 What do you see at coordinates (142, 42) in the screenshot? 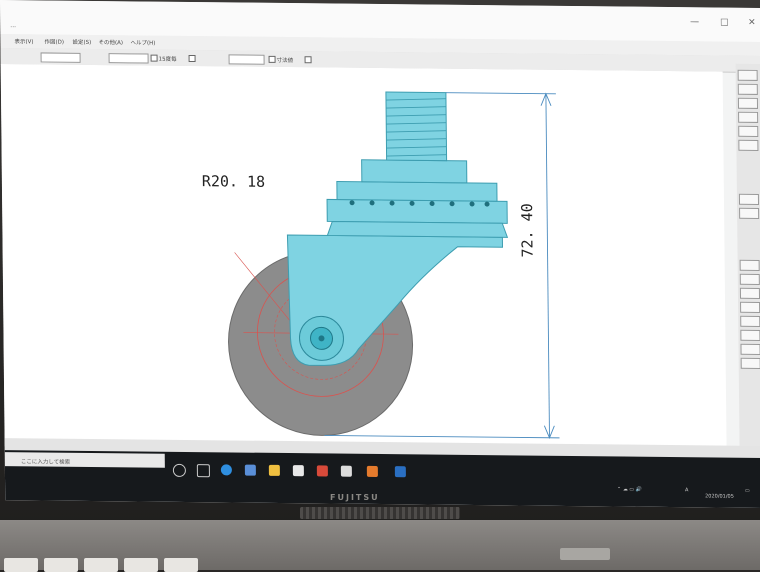
I see `menu-help: ヘルプ(H)` at bounding box center [142, 42].